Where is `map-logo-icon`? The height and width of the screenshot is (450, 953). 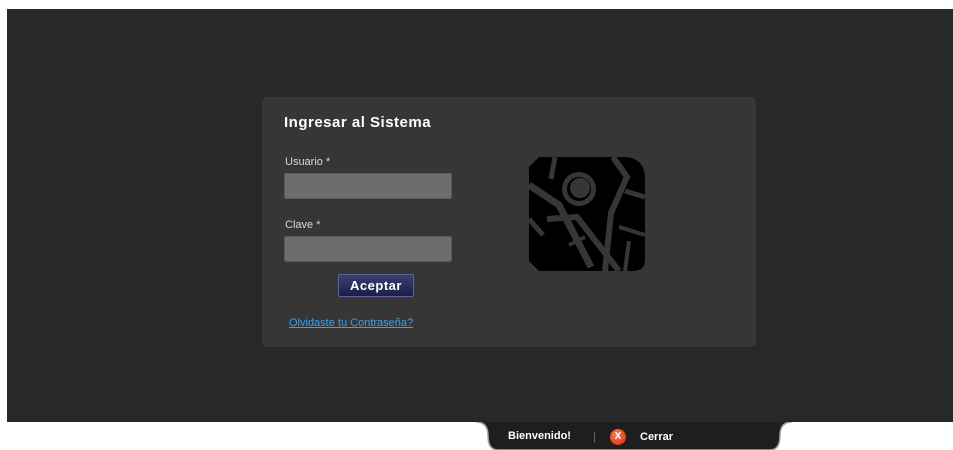
map-logo-icon is located at coordinates (587, 214).